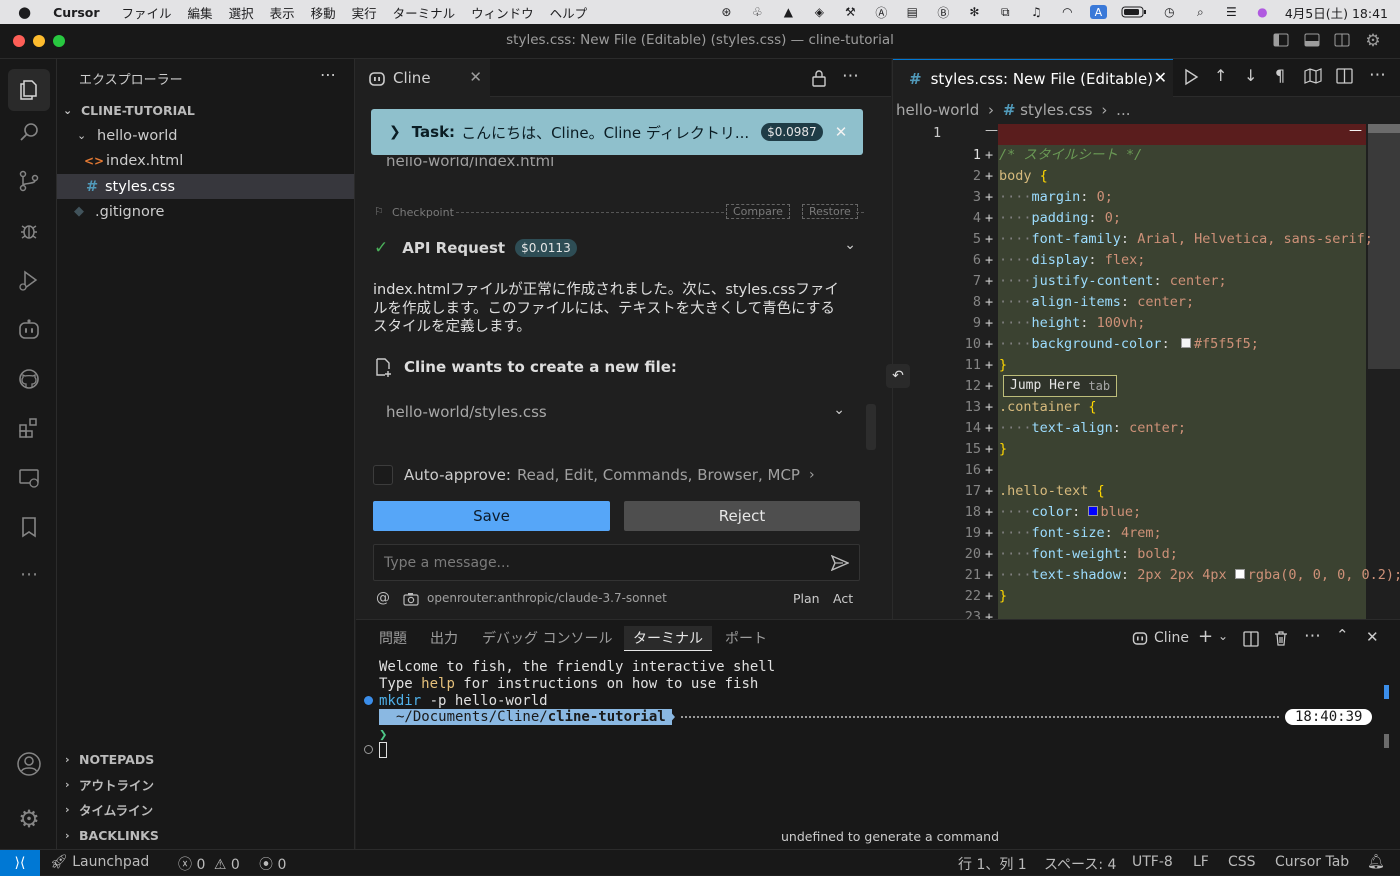 The height and width of the screenshot is (876, 1400). I want to click on launchpad-item: 🚀︎ Launchpad, so click(99, 862).